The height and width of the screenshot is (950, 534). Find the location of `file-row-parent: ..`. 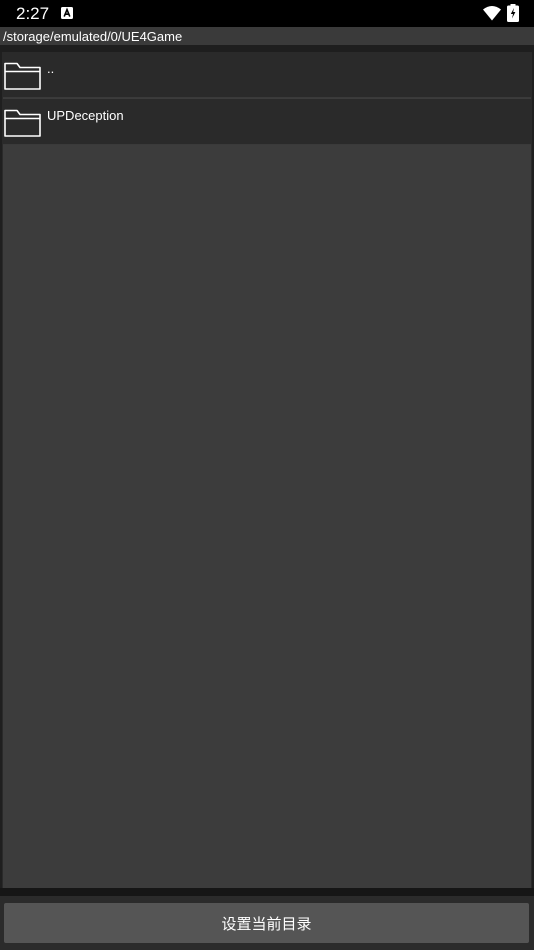

file-row-parent: .. is located at coordinates (267, 75).